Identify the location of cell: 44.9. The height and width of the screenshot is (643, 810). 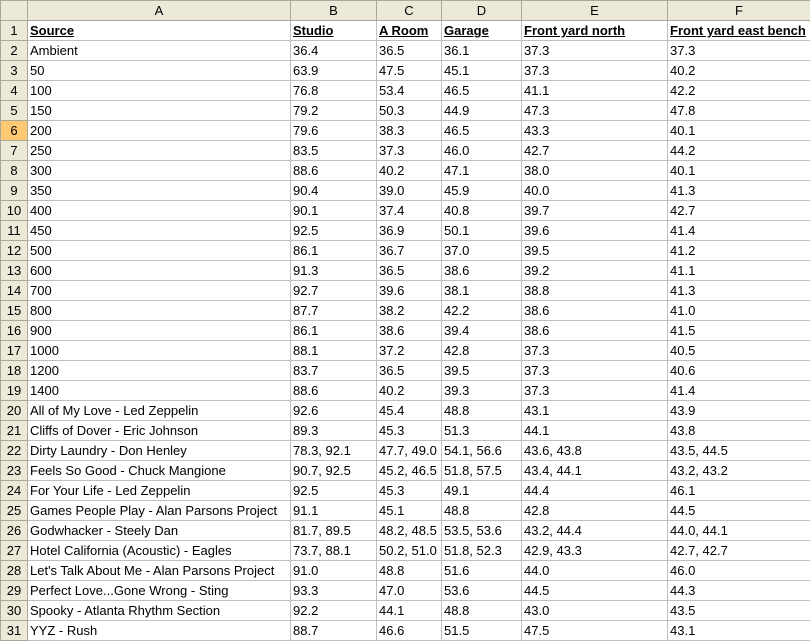
(481, 110).